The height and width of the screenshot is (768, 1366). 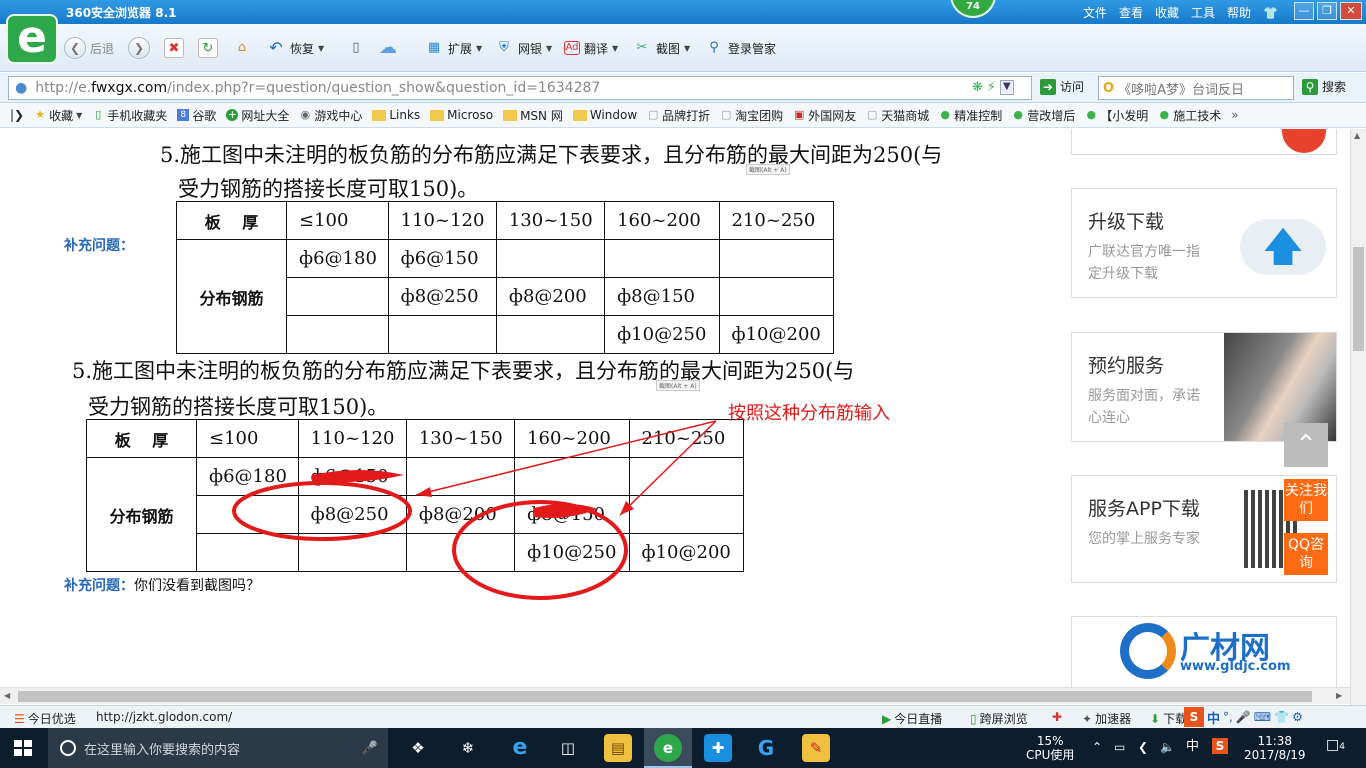 I want to click on explorer-app-icon: ▤, so click(x=618, y=748).